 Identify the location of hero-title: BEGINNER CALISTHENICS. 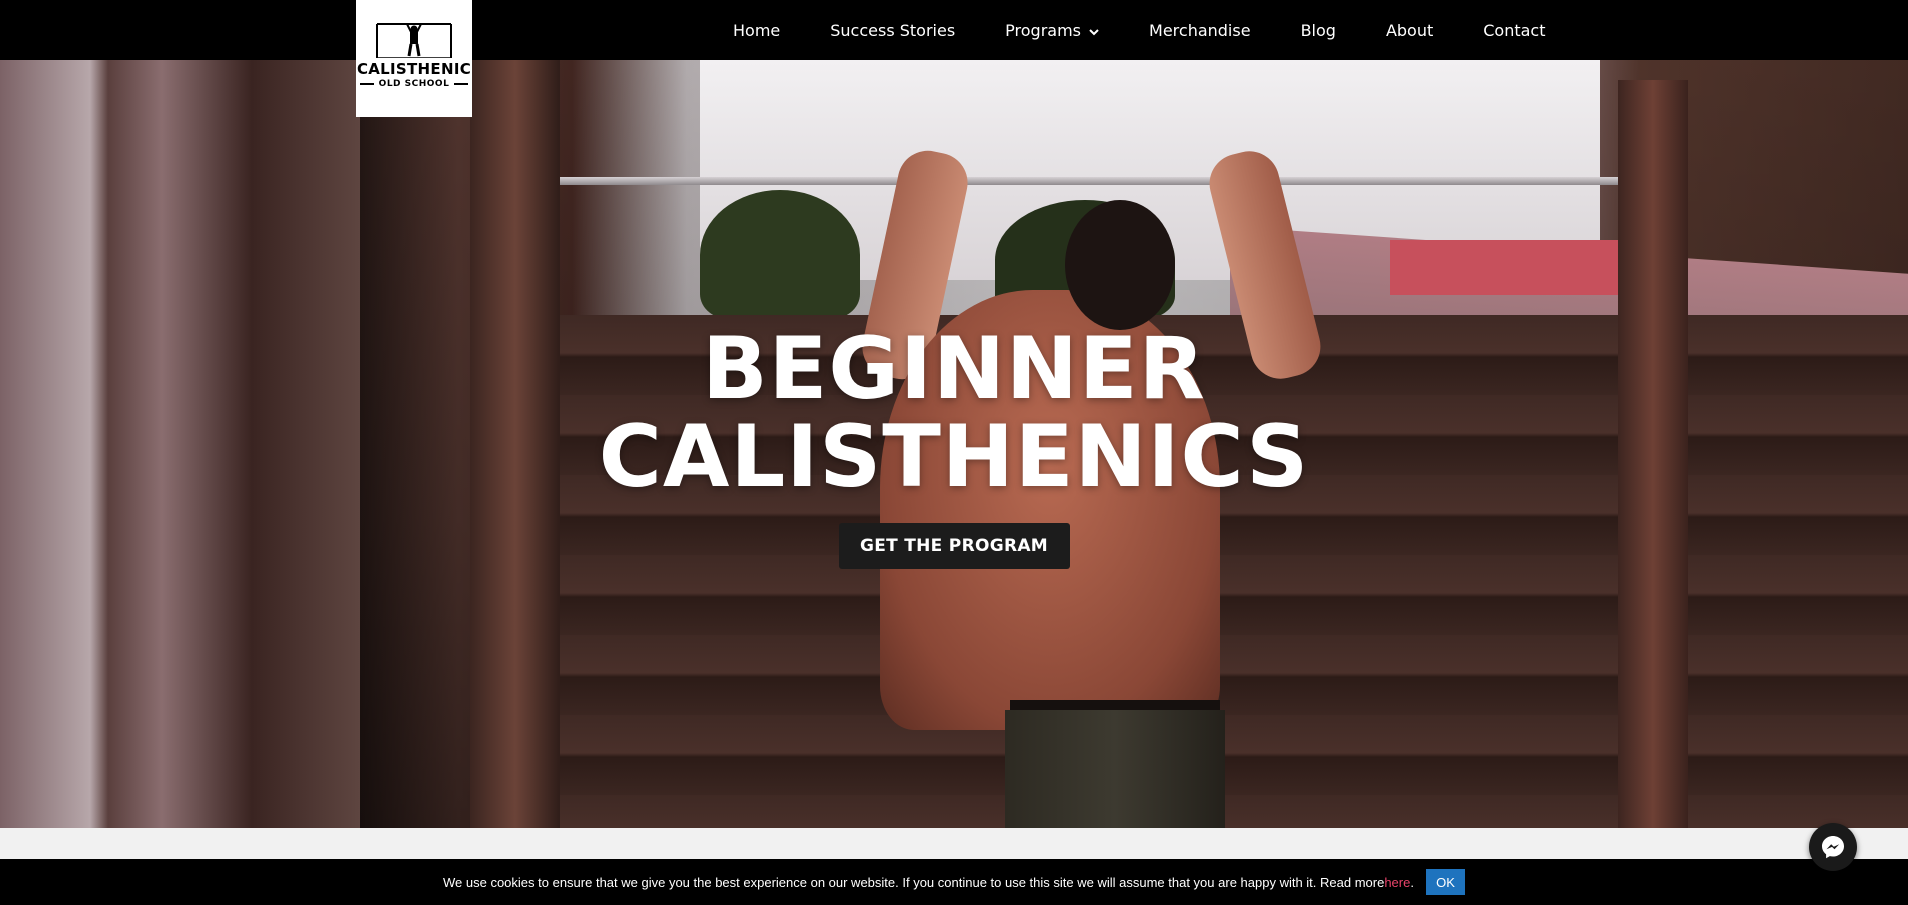
(954, 413).